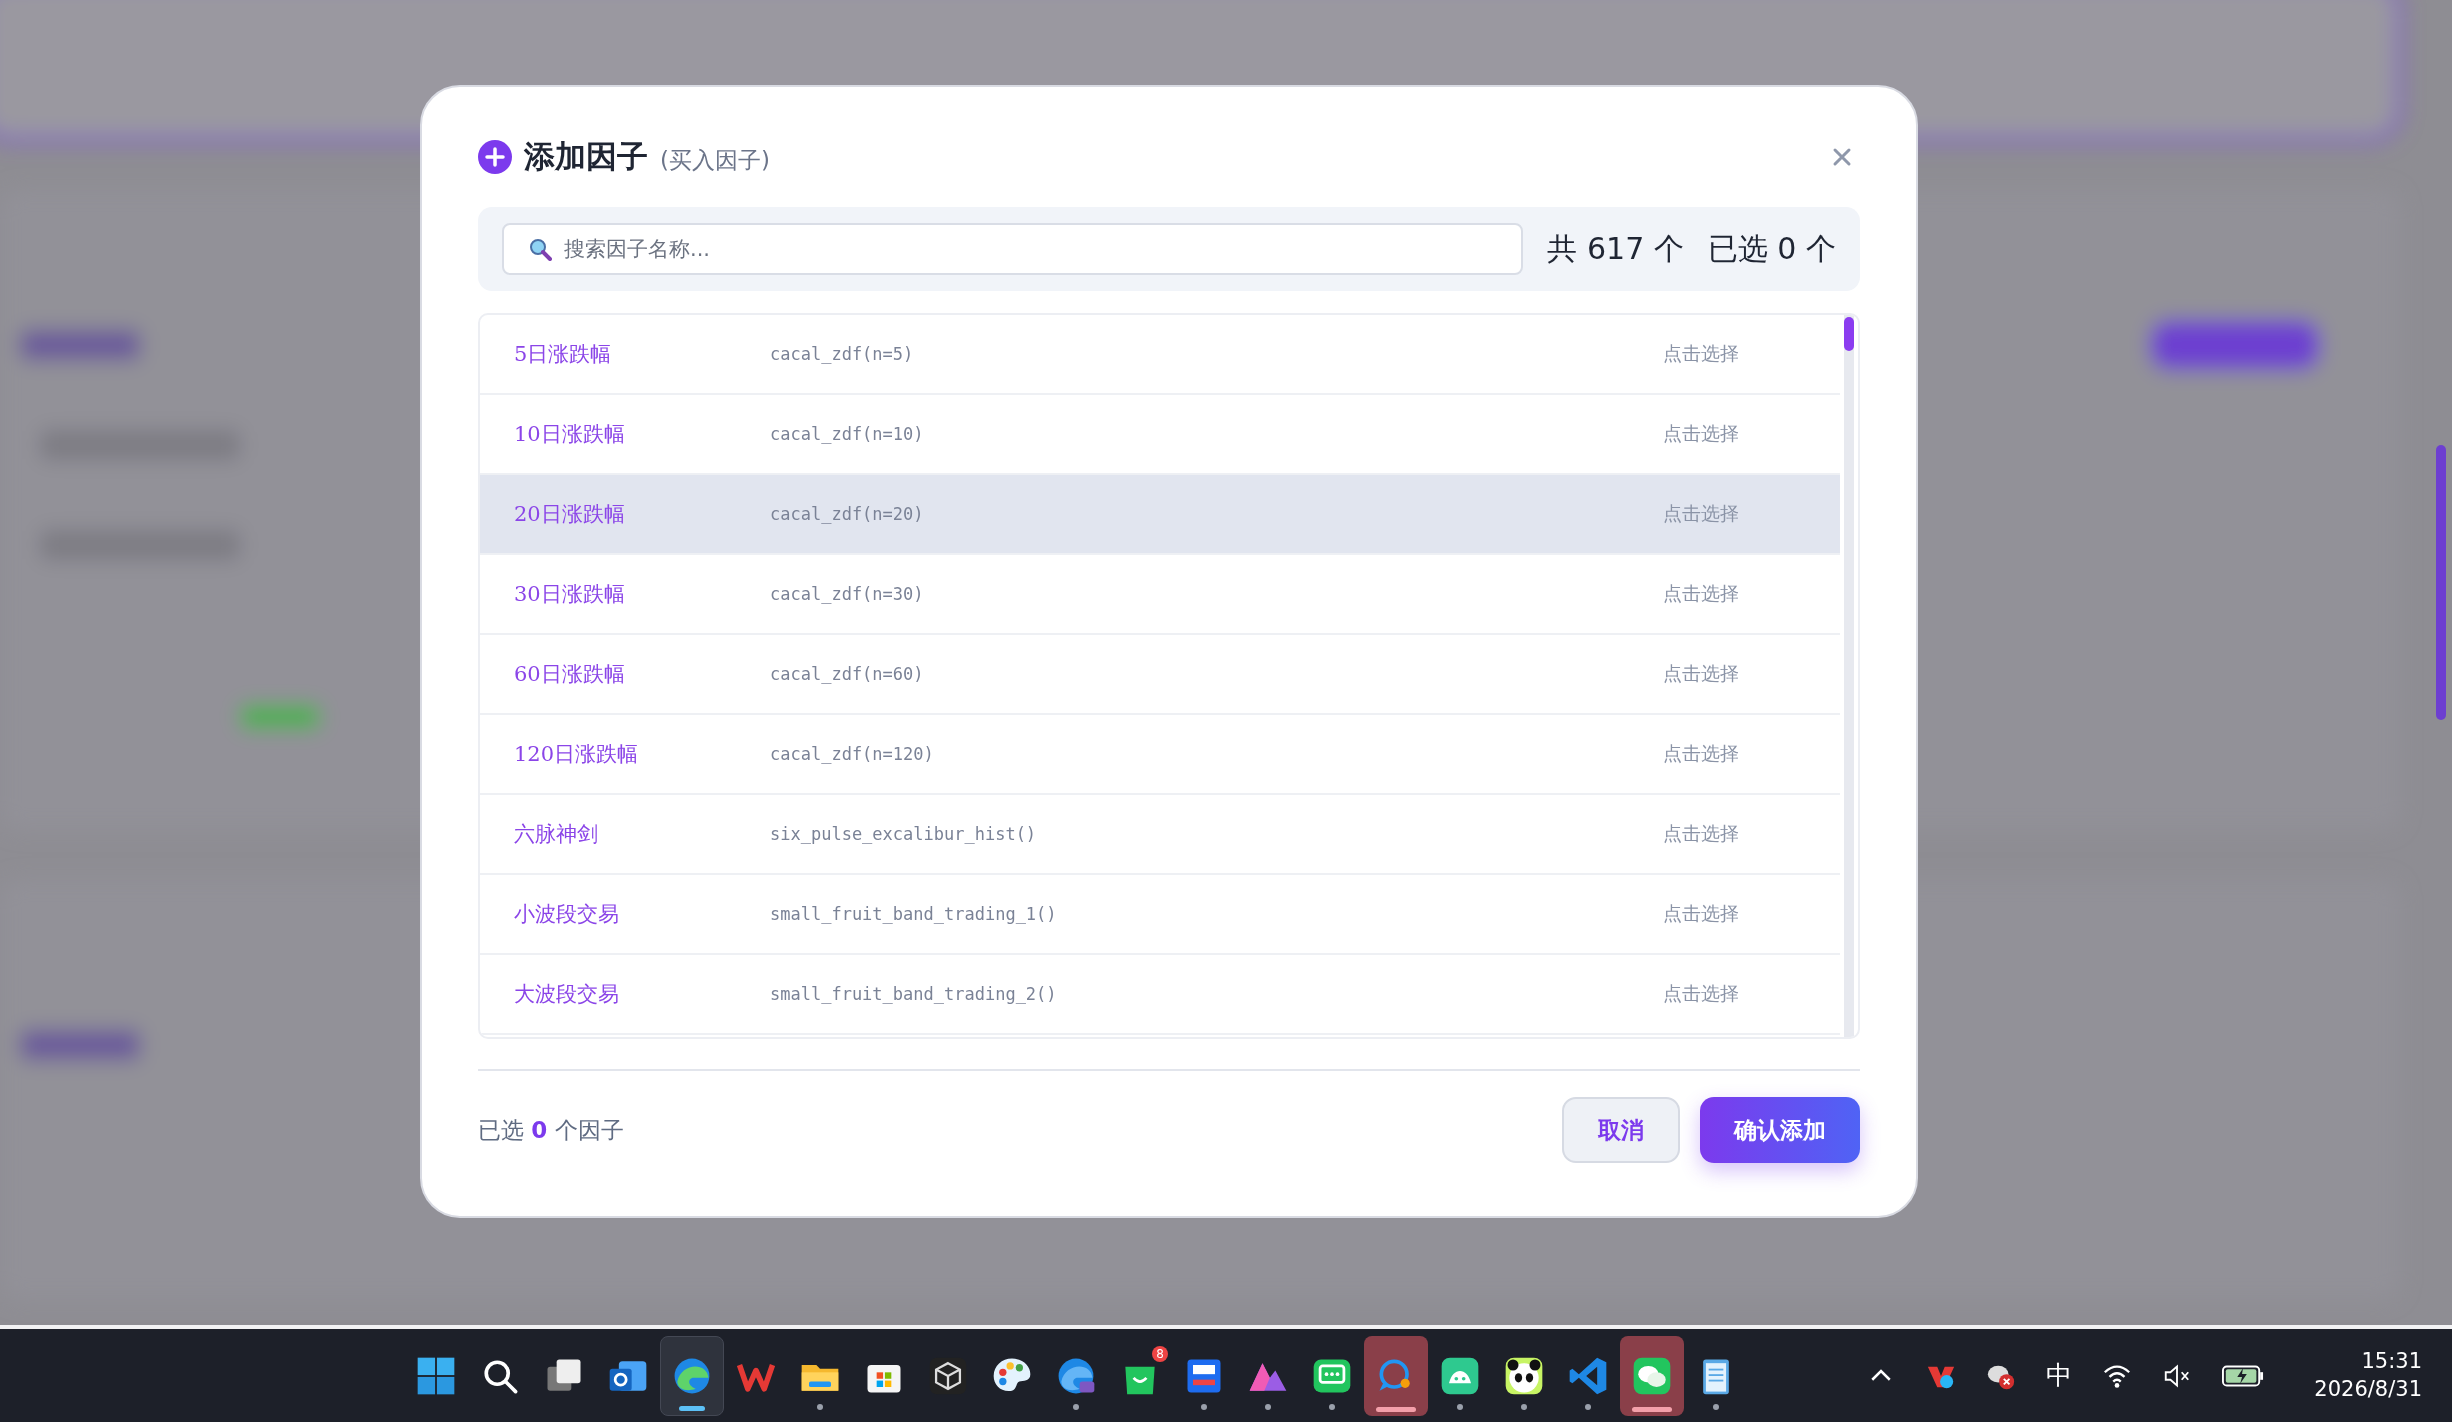  What do you see at coordinates (1160, 1353) in the screenshot?
I see `notification-badge: 8` at bounding box center [1160, 1353].